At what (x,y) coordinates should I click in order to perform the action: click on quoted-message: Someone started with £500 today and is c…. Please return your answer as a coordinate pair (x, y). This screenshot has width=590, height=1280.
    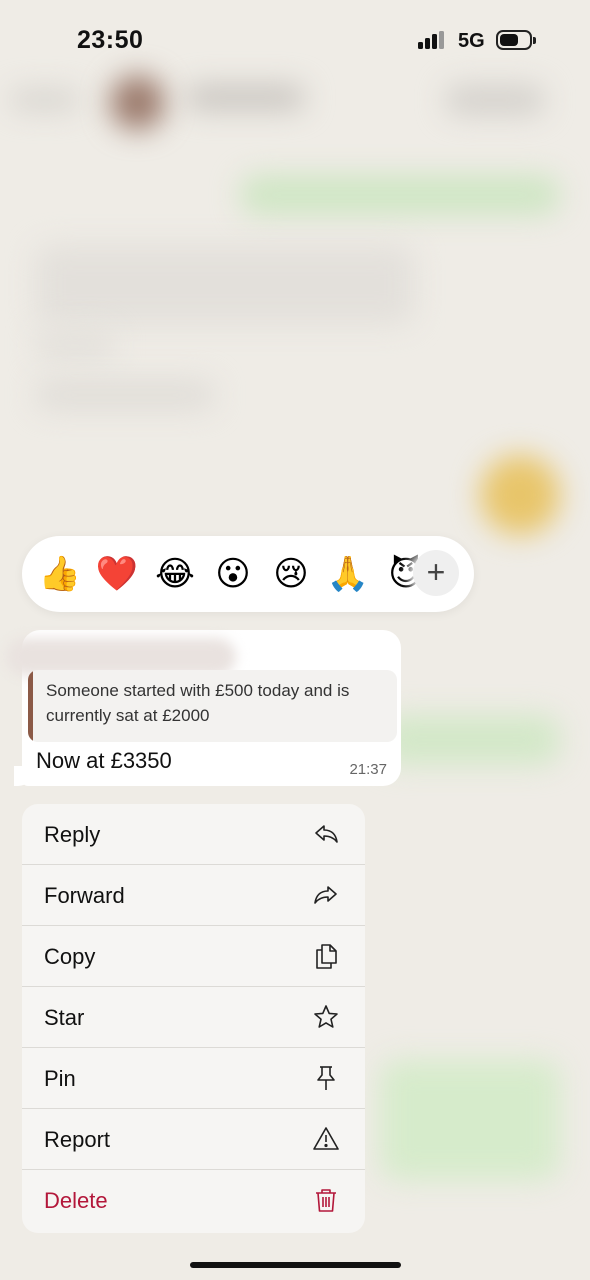
    Looking at the image, I should click on (212, 706).